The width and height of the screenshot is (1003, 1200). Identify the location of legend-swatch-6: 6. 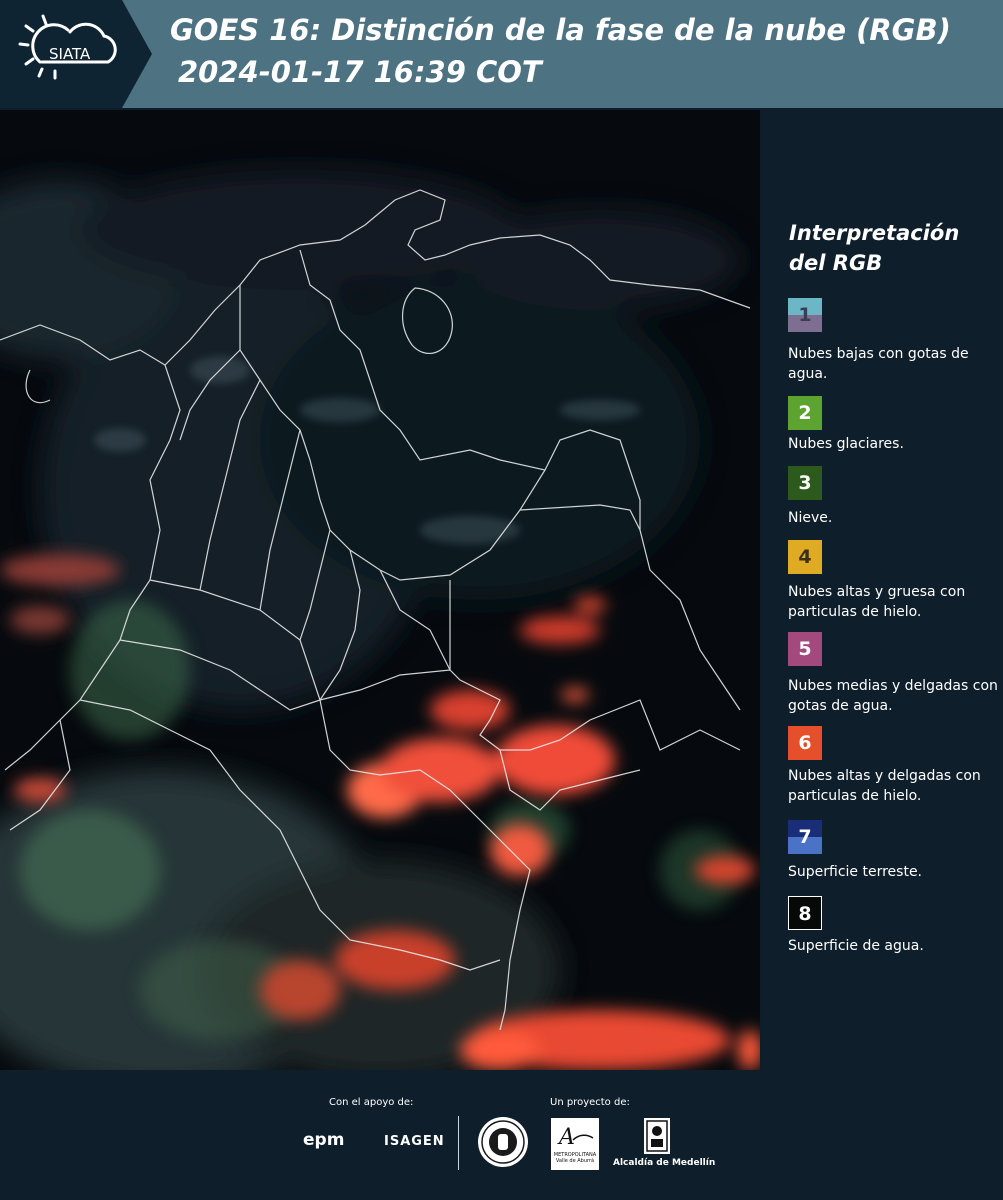
(805, 743).